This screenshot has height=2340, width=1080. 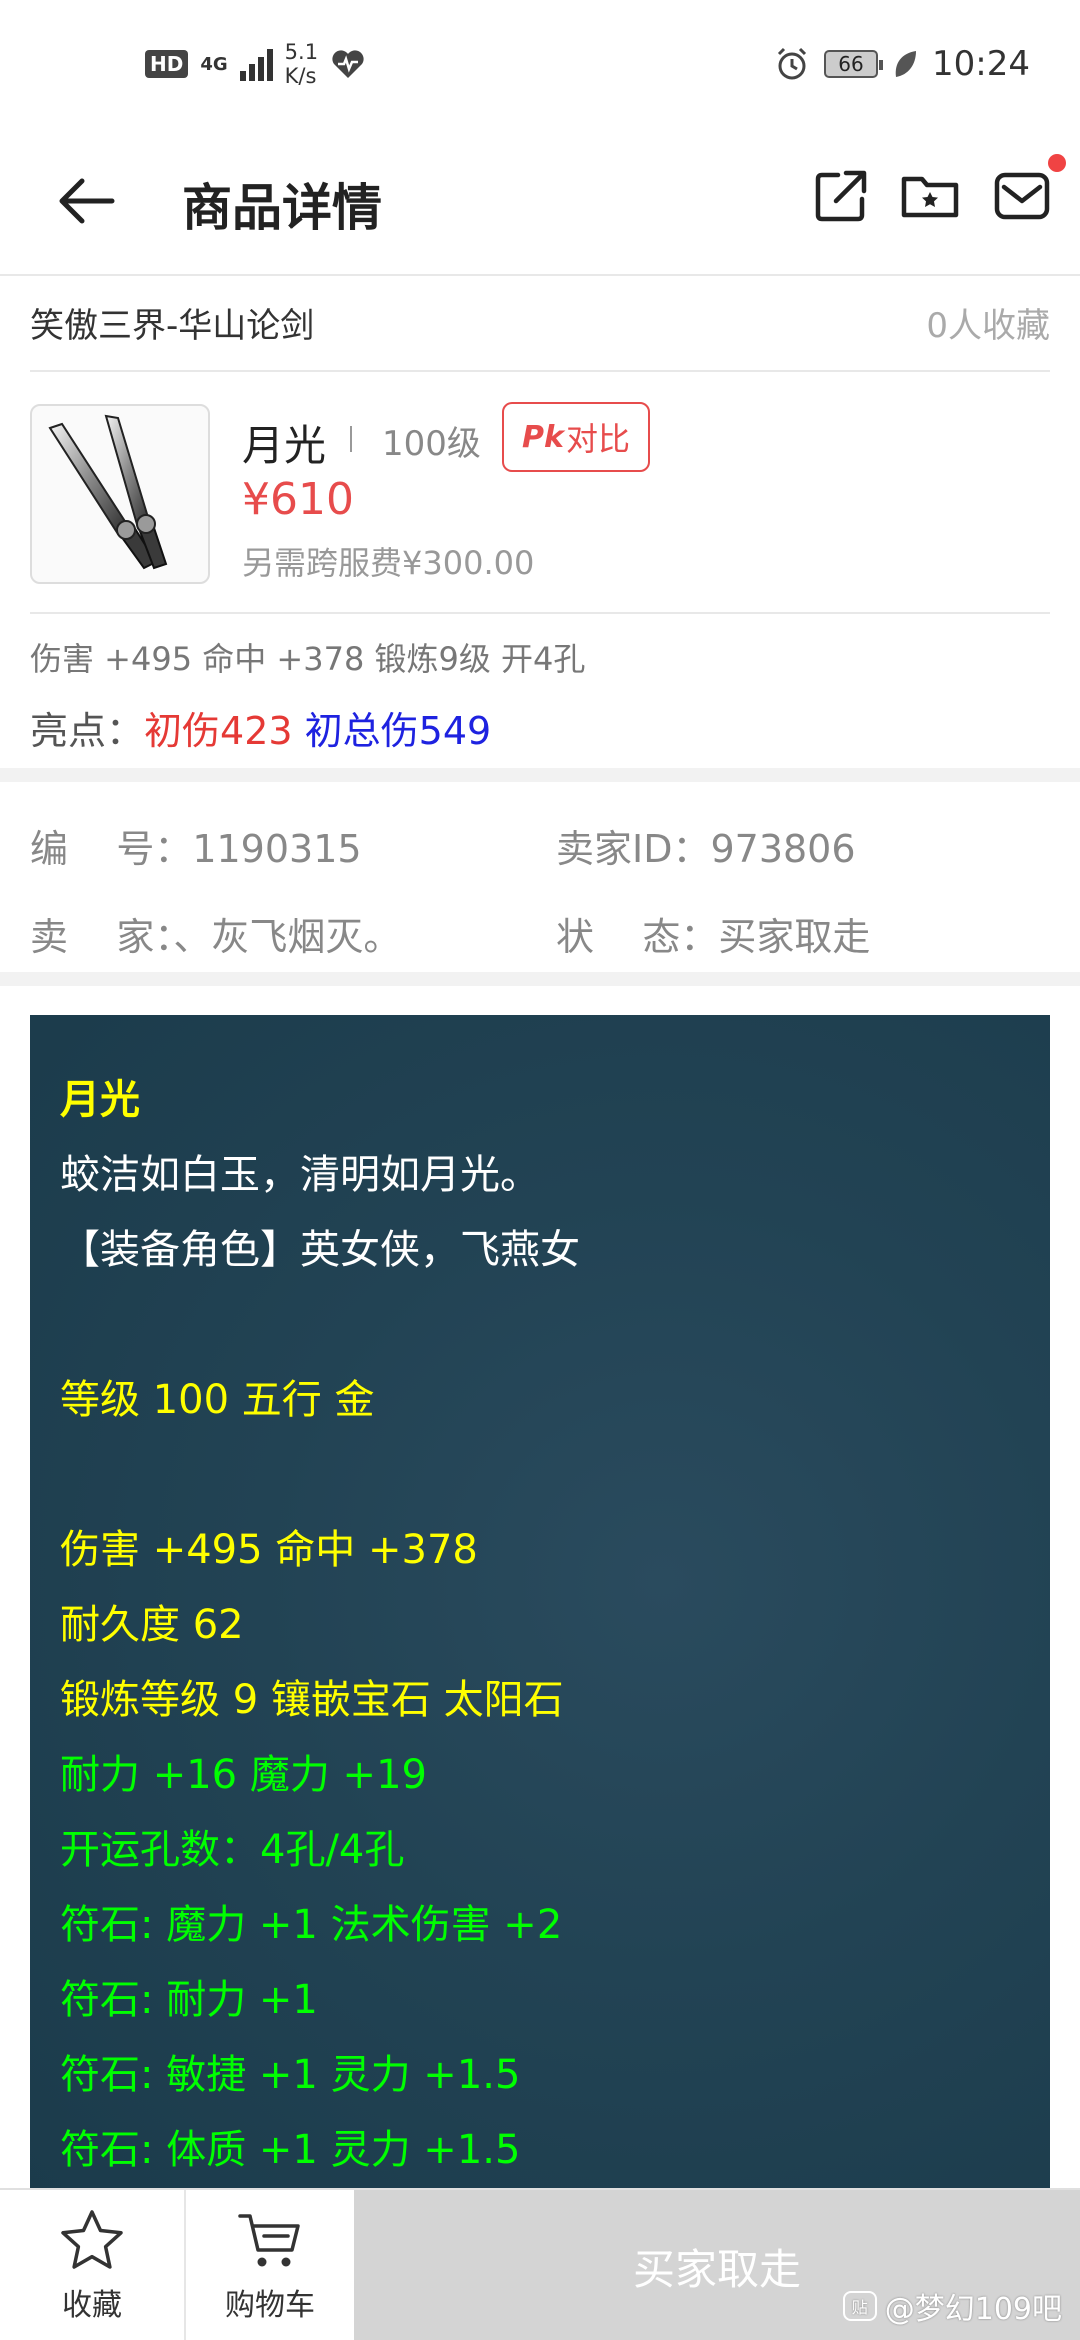 What do you see at coordinates (716, 2269) in the screenshot?
I see `buy-status-label: 买家取走` at bounding box center [716, 2269].